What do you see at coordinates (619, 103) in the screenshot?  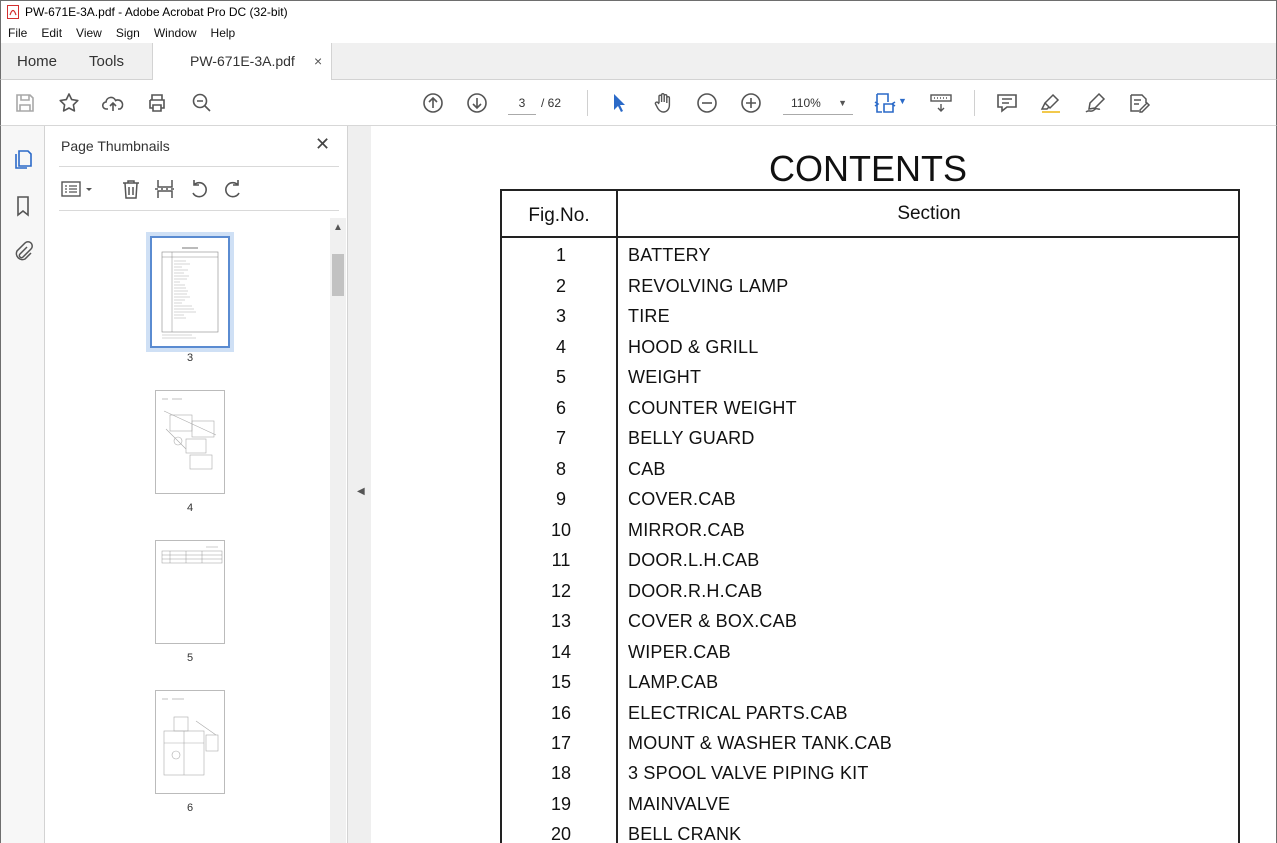 I see `select-cursor-icon` at bounding box center [619, 103].